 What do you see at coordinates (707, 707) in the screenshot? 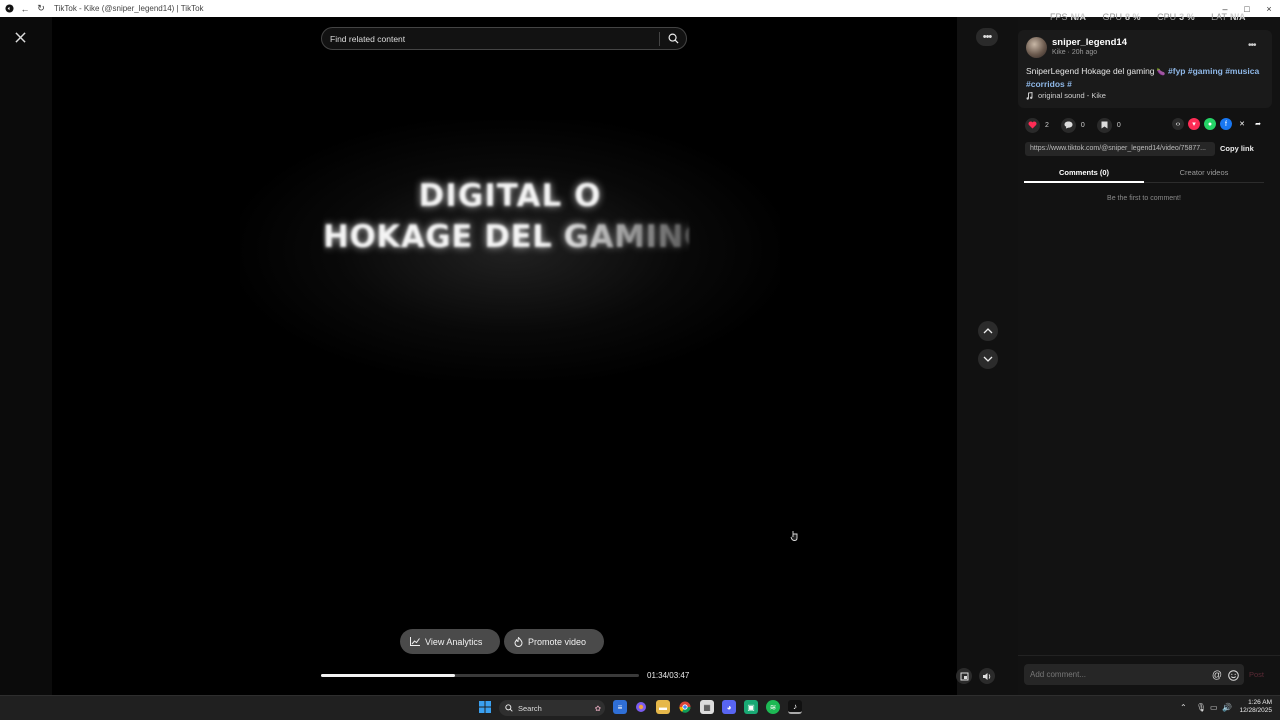
I see `store-icon: ▦` at bounding box center [707, 707].